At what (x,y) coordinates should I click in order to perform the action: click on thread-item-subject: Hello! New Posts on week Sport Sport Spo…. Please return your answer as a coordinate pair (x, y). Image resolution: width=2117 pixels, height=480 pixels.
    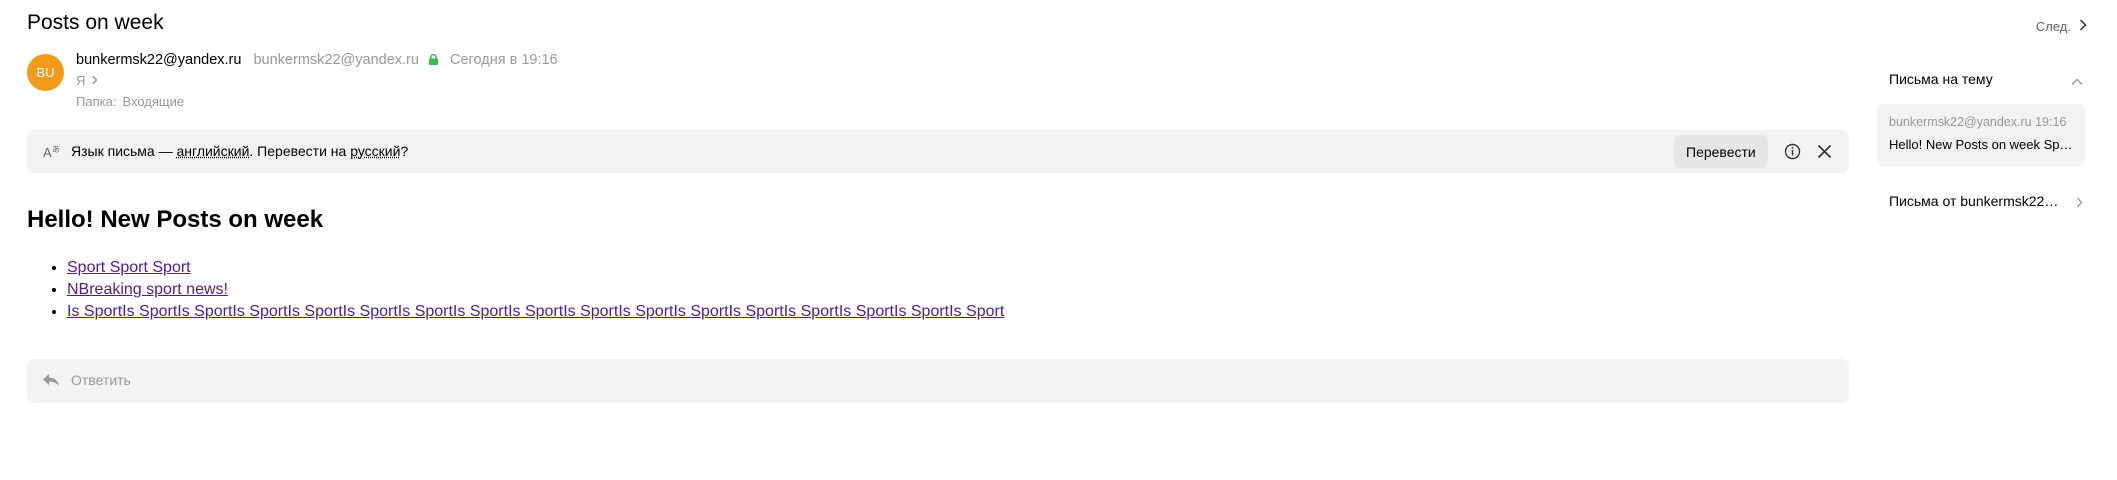
    Looking at the image, I should click on (1984, 144).